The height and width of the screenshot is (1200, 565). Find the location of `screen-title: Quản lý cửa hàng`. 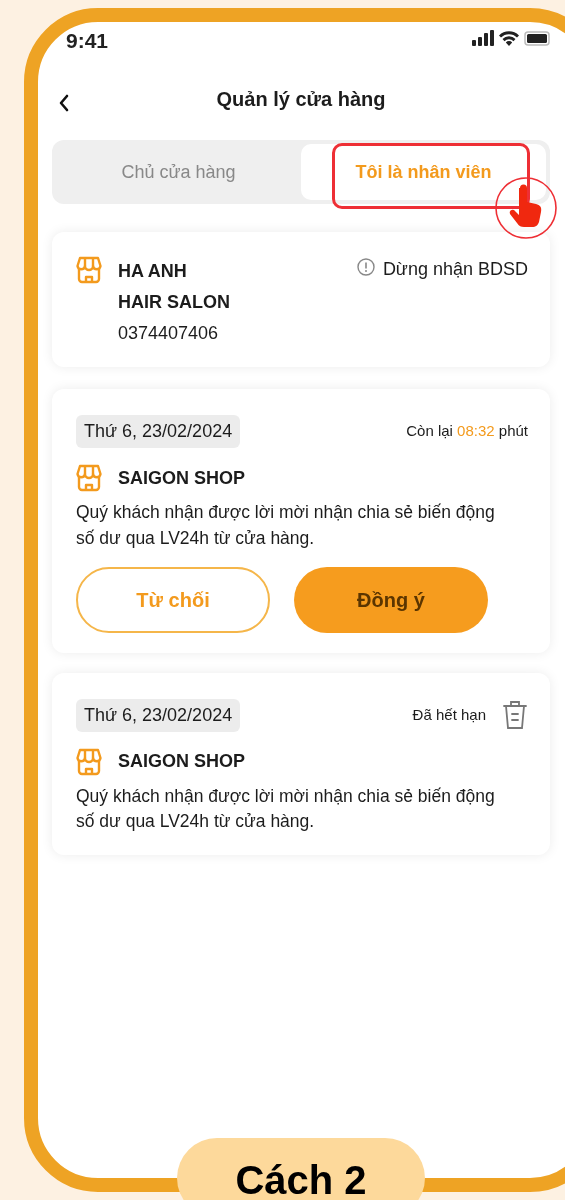

screen-title: Quản lý cửa hàng is located at coordinates (301, 99).